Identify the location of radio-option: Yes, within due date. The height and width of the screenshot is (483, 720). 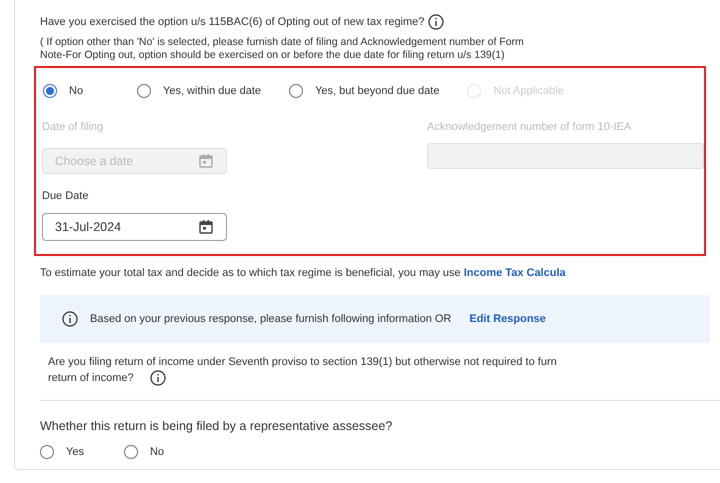
(199, 90).